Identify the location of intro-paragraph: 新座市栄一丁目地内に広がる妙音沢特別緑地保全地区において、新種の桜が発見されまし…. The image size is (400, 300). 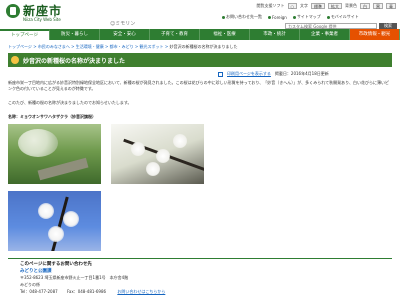
(198, 85).